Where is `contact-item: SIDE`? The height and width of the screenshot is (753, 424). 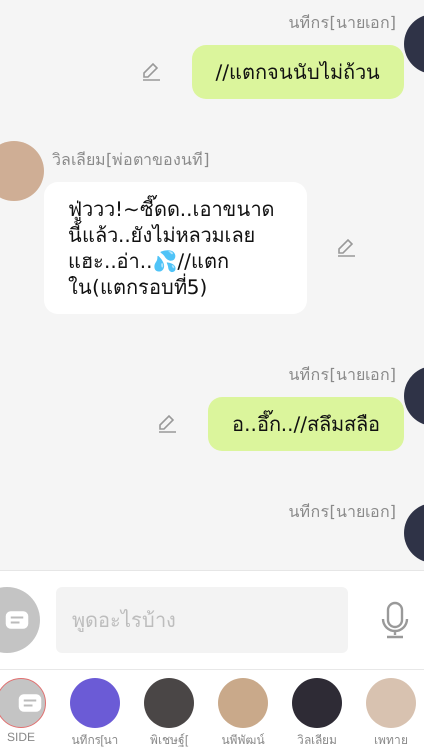
contact-item: SIDE is located at coordinates (25, 715).